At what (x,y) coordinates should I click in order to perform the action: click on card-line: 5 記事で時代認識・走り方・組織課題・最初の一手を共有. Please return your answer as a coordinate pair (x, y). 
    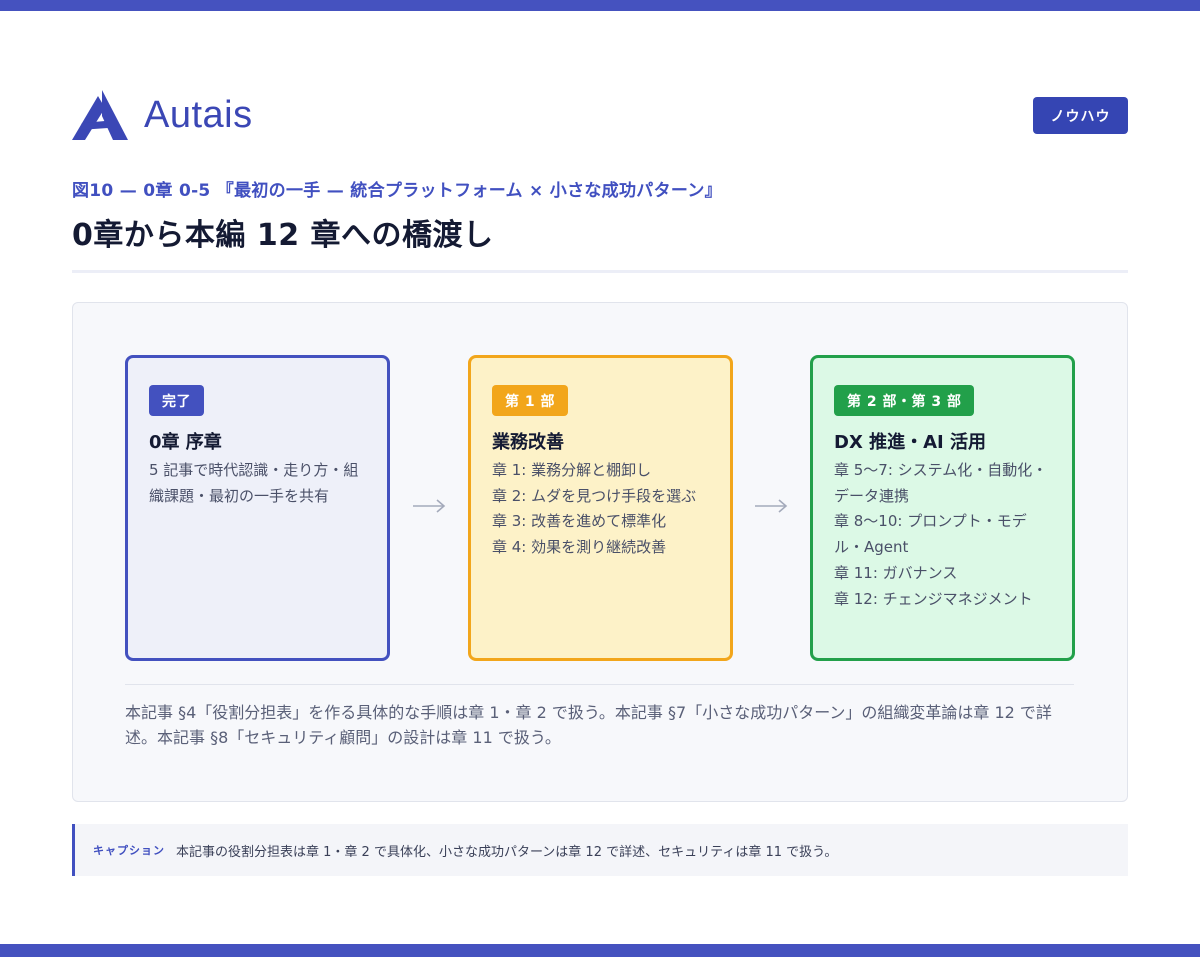
    Looking at the image, I should click on (254, 483).